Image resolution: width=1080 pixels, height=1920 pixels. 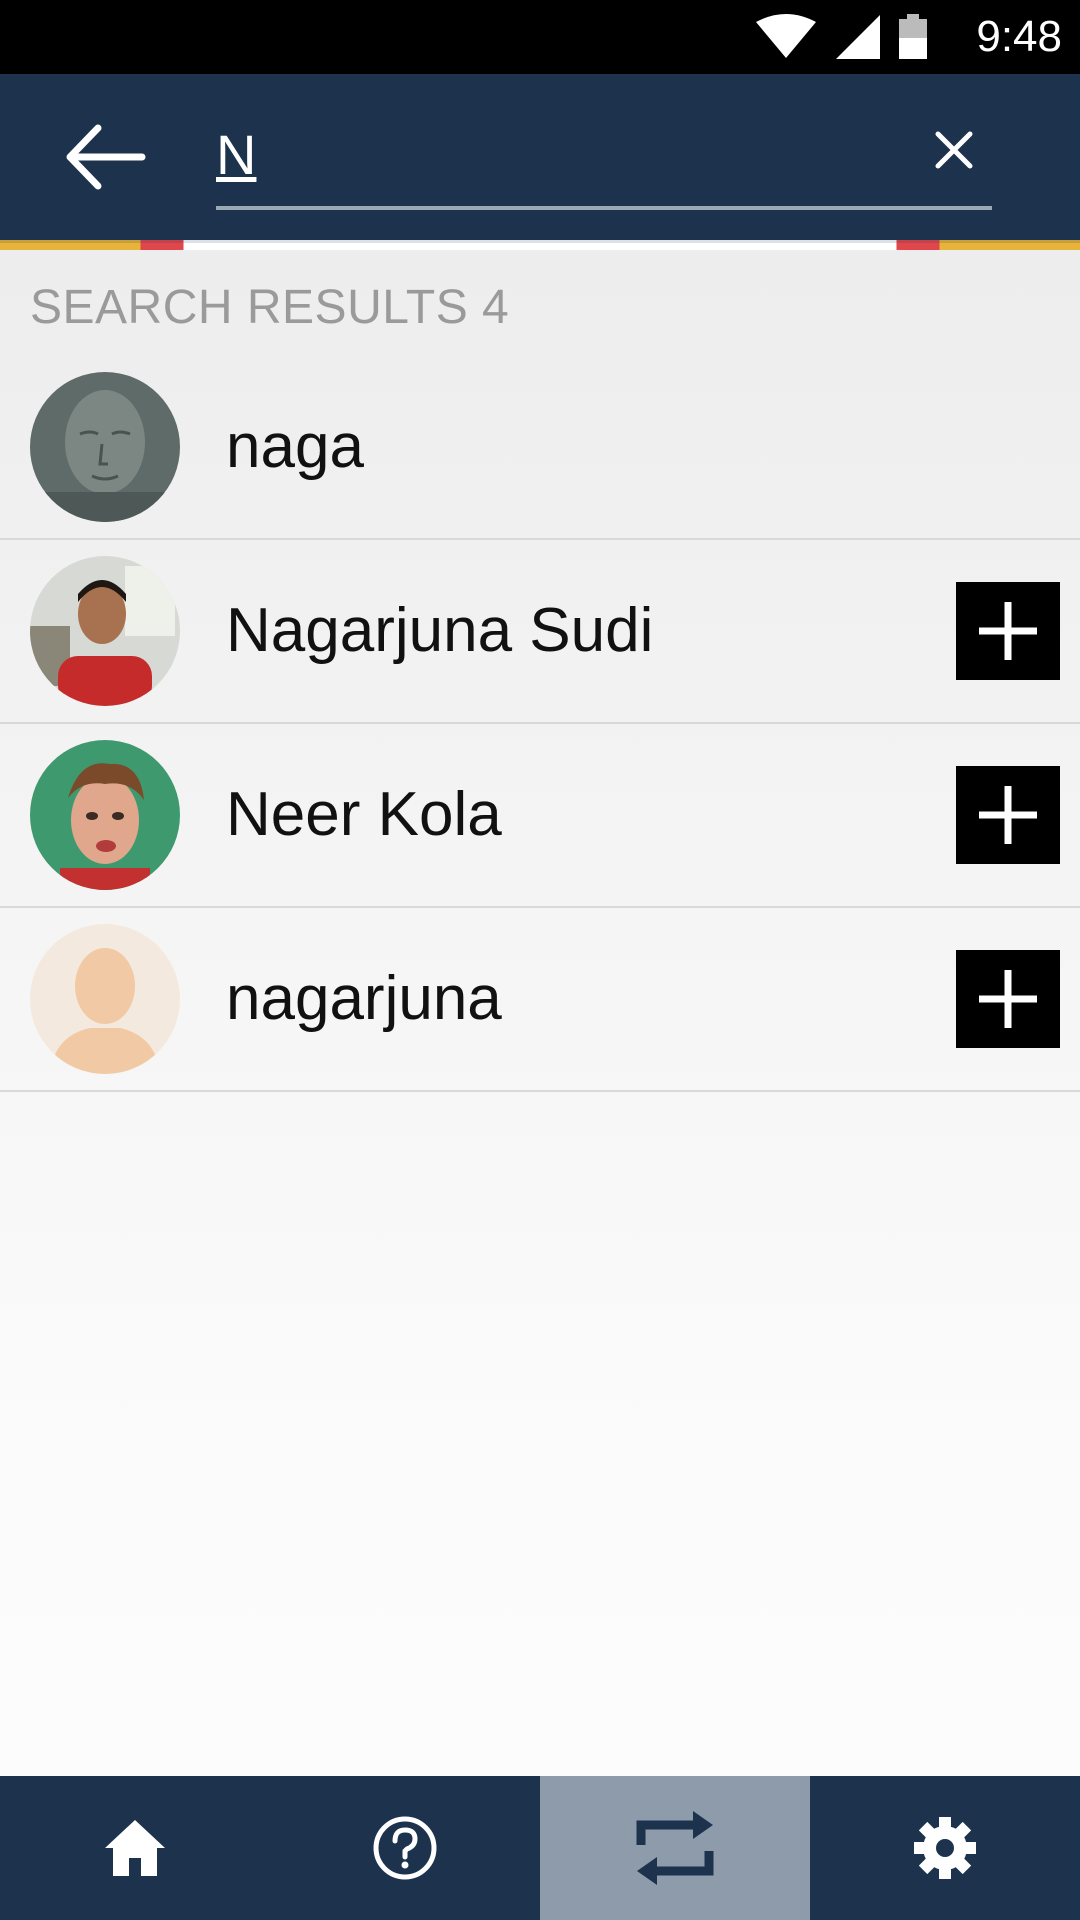 I want to click on status-bar: 9:48, so click(x=540, y=37).